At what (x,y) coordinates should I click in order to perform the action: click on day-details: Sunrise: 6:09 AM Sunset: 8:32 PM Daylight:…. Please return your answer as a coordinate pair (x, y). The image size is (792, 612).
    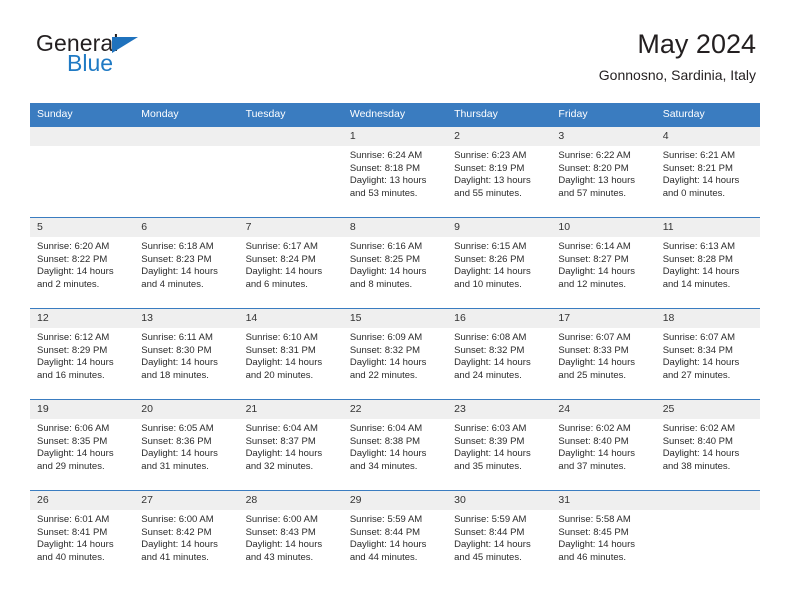
    Looking at the image, I should click on (395, 355).